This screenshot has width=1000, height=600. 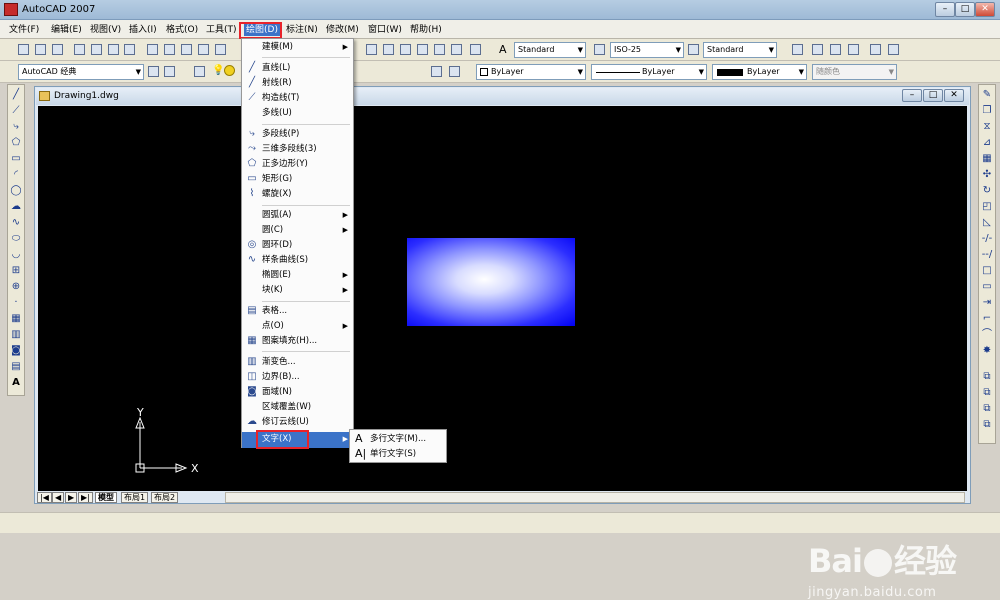 What do you see at coordinates (987, 206) in the screenshot?
I see `scale-tool-icon: ◰` at bounding box center [987, 206].